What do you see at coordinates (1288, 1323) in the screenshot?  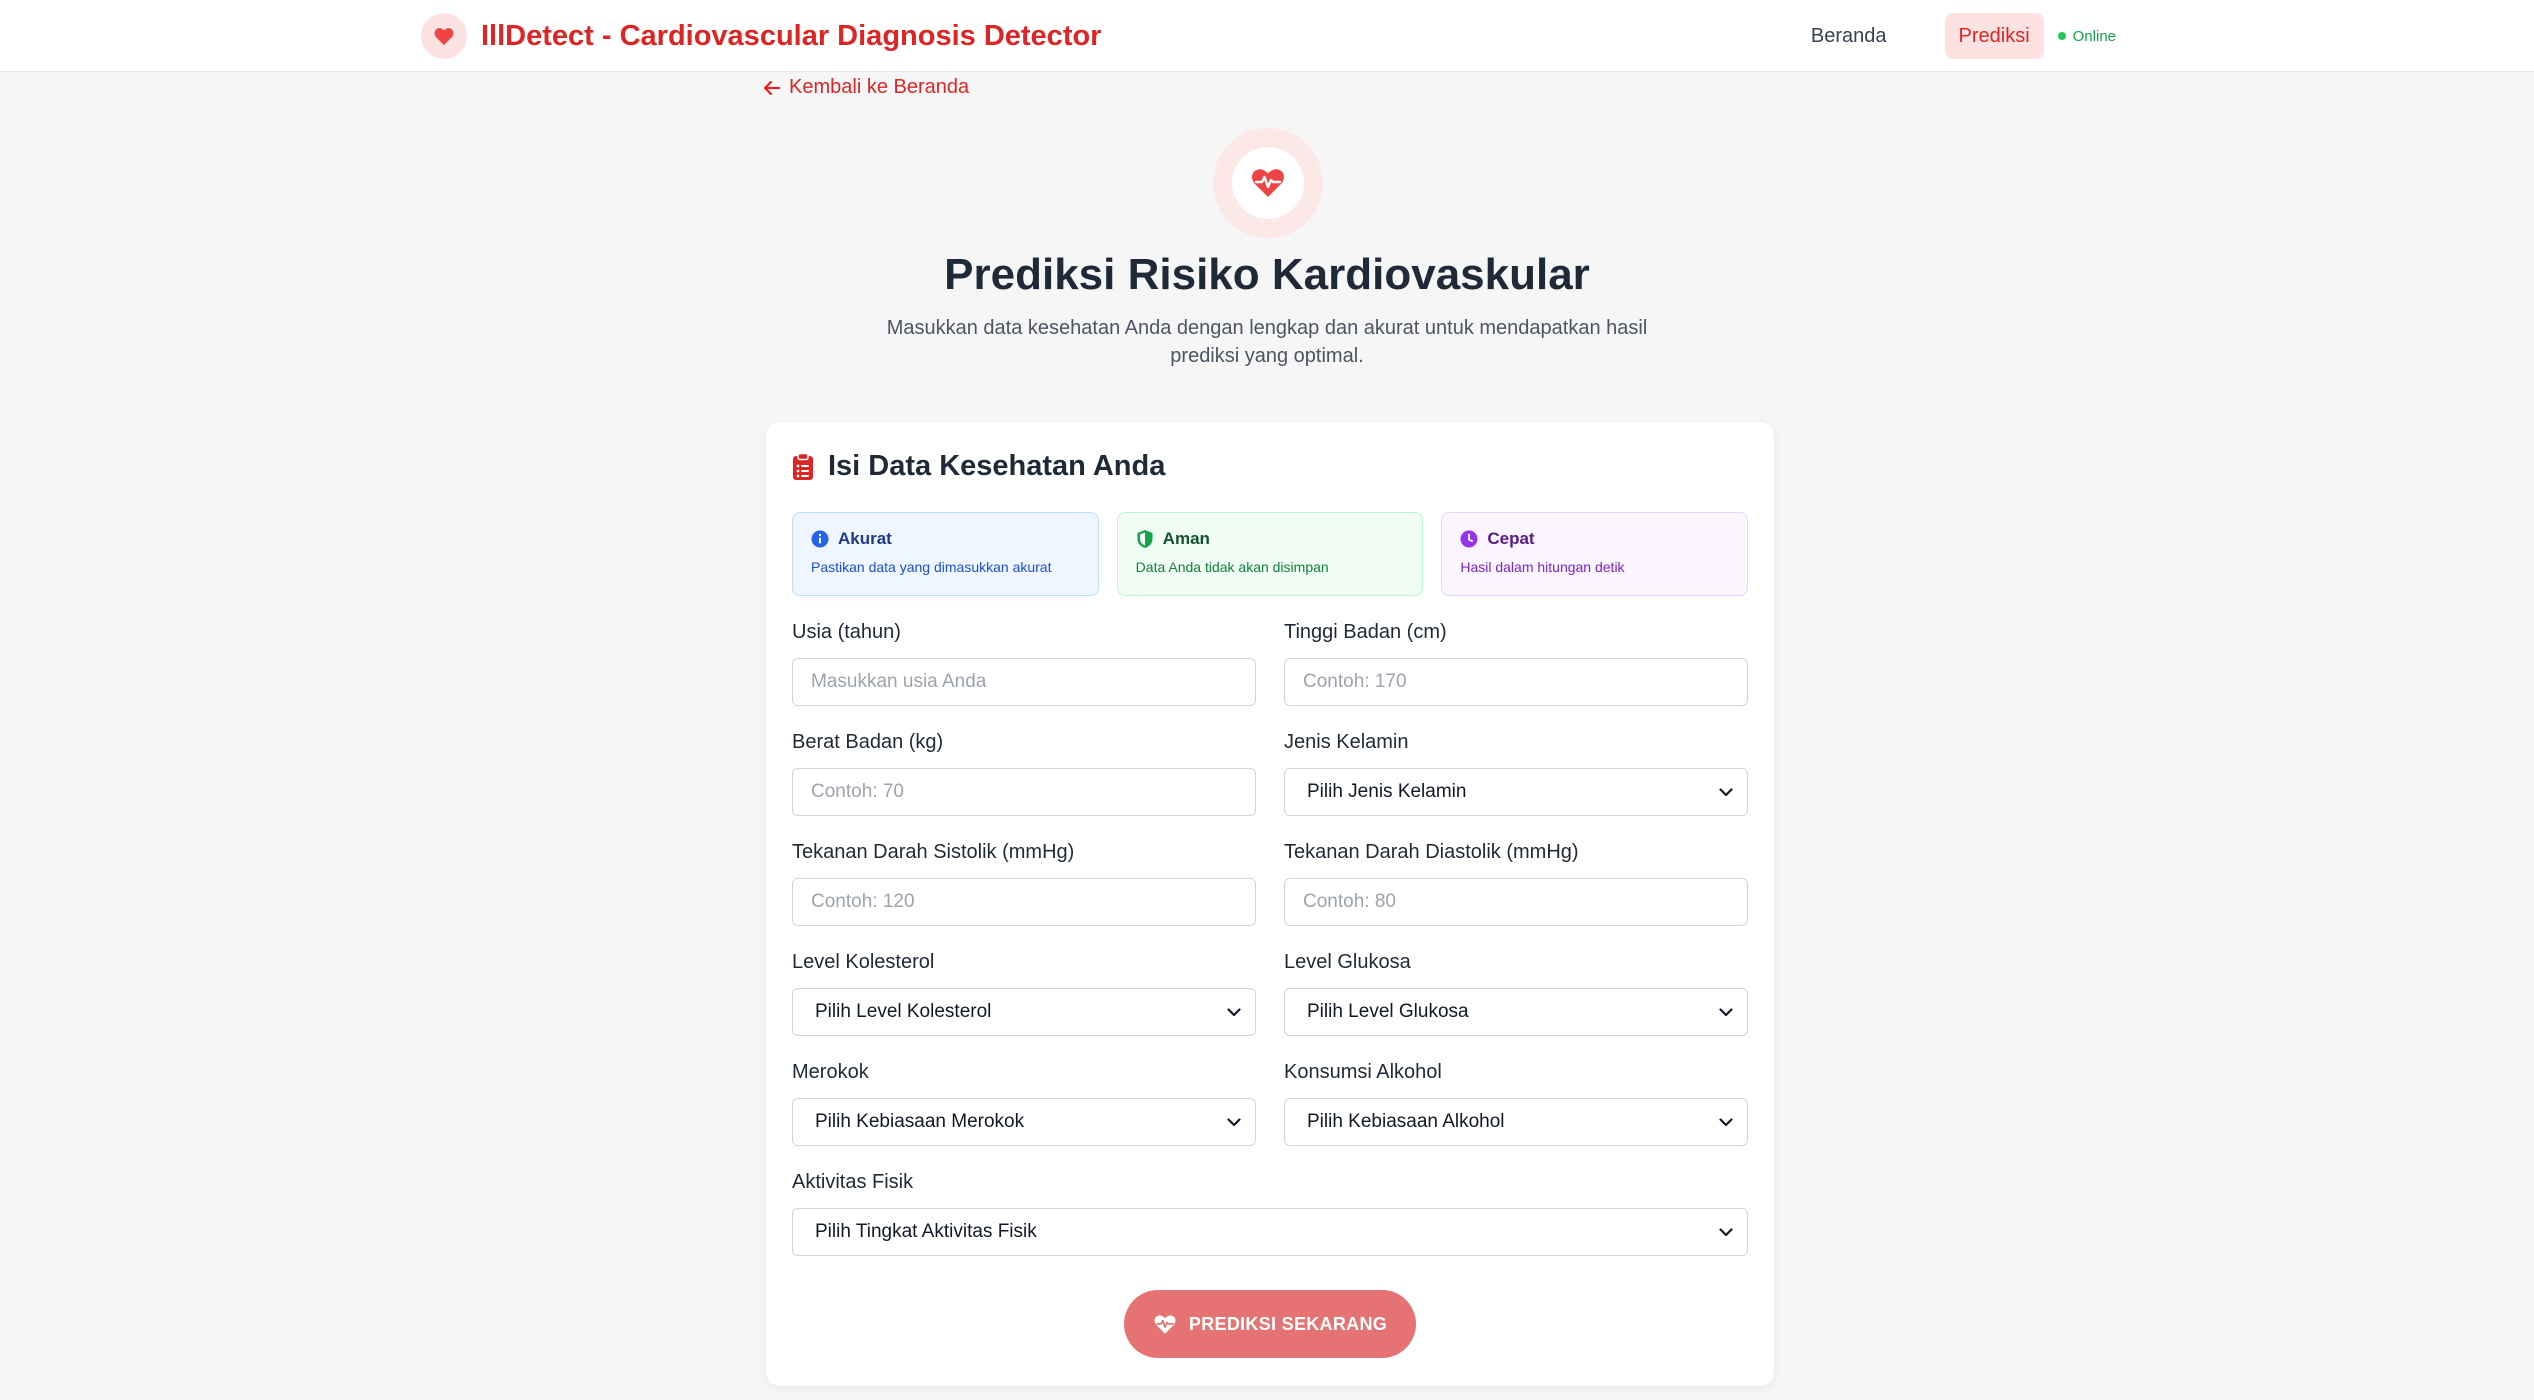 I see `predict-now-label: PREDIKSI SEKARANG` at bounding box center [1288, 1323].